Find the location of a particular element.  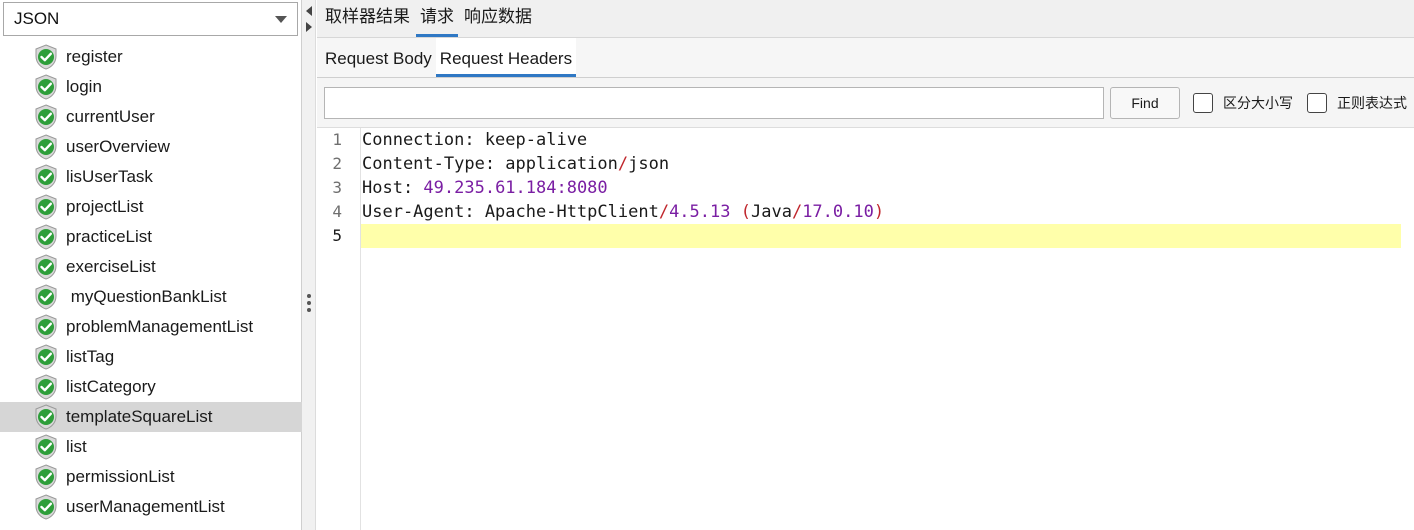

tree-item: exerciseList is located at coordinates (151, 267).